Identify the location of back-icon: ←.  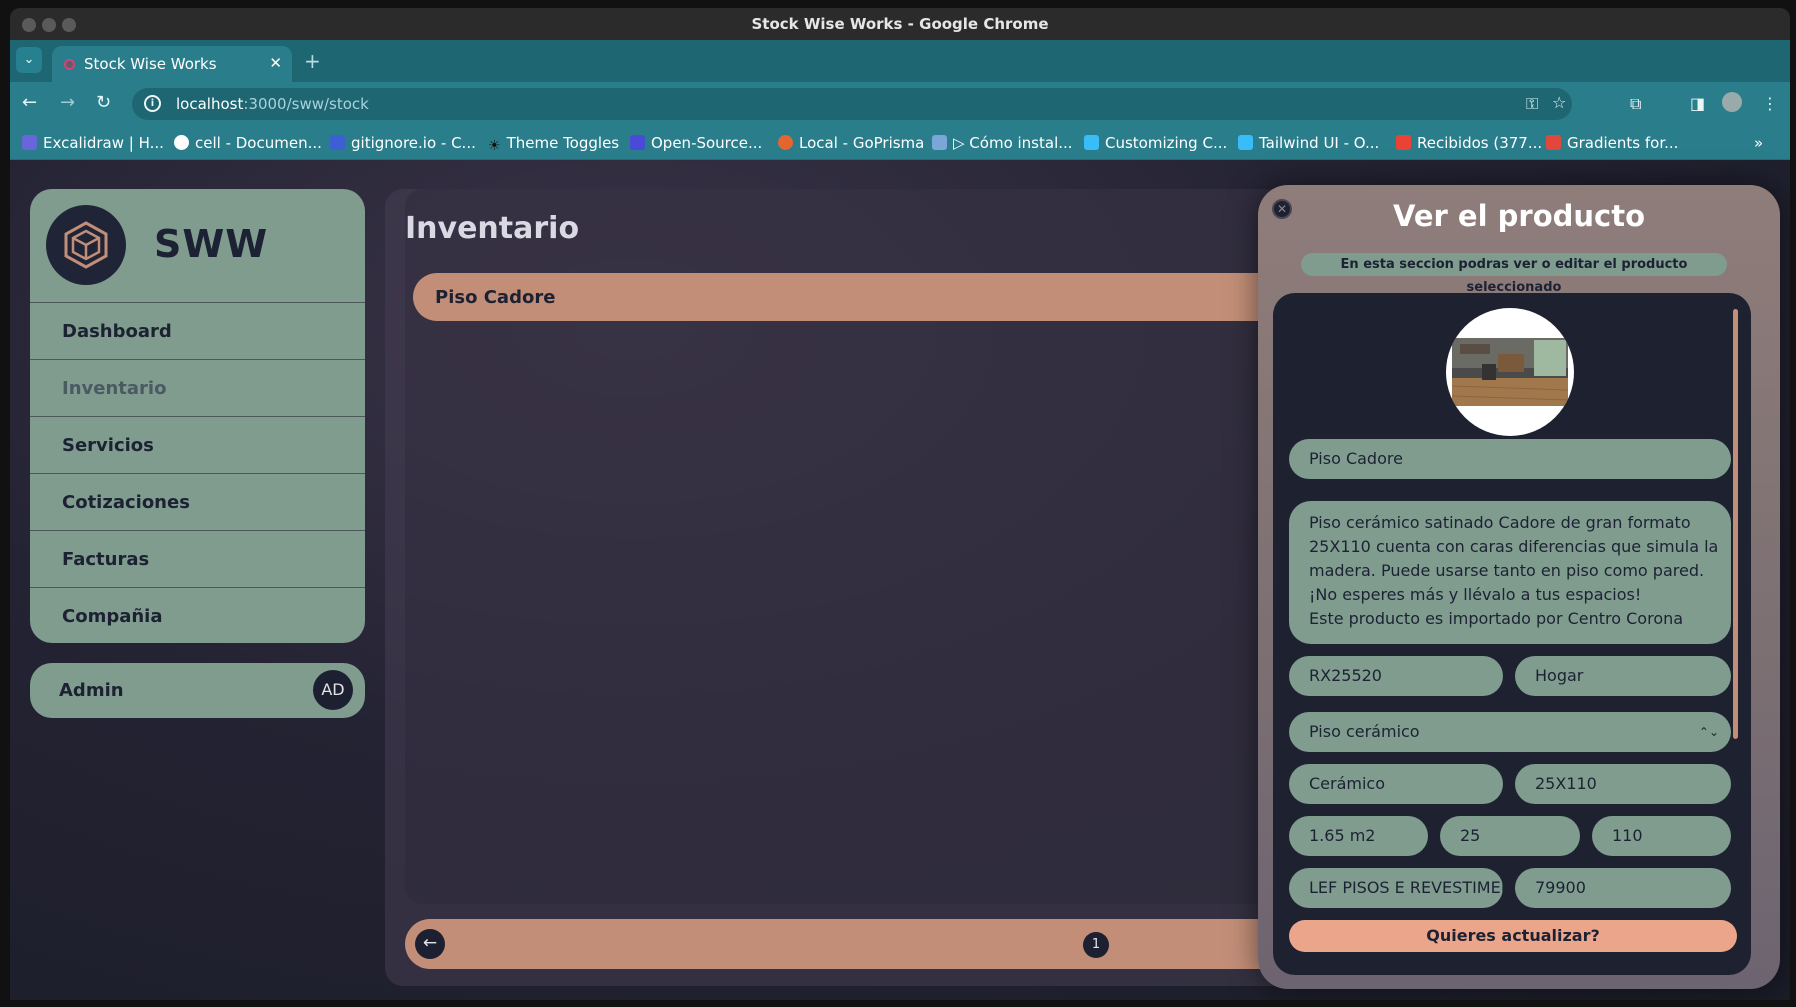
(29, 102).